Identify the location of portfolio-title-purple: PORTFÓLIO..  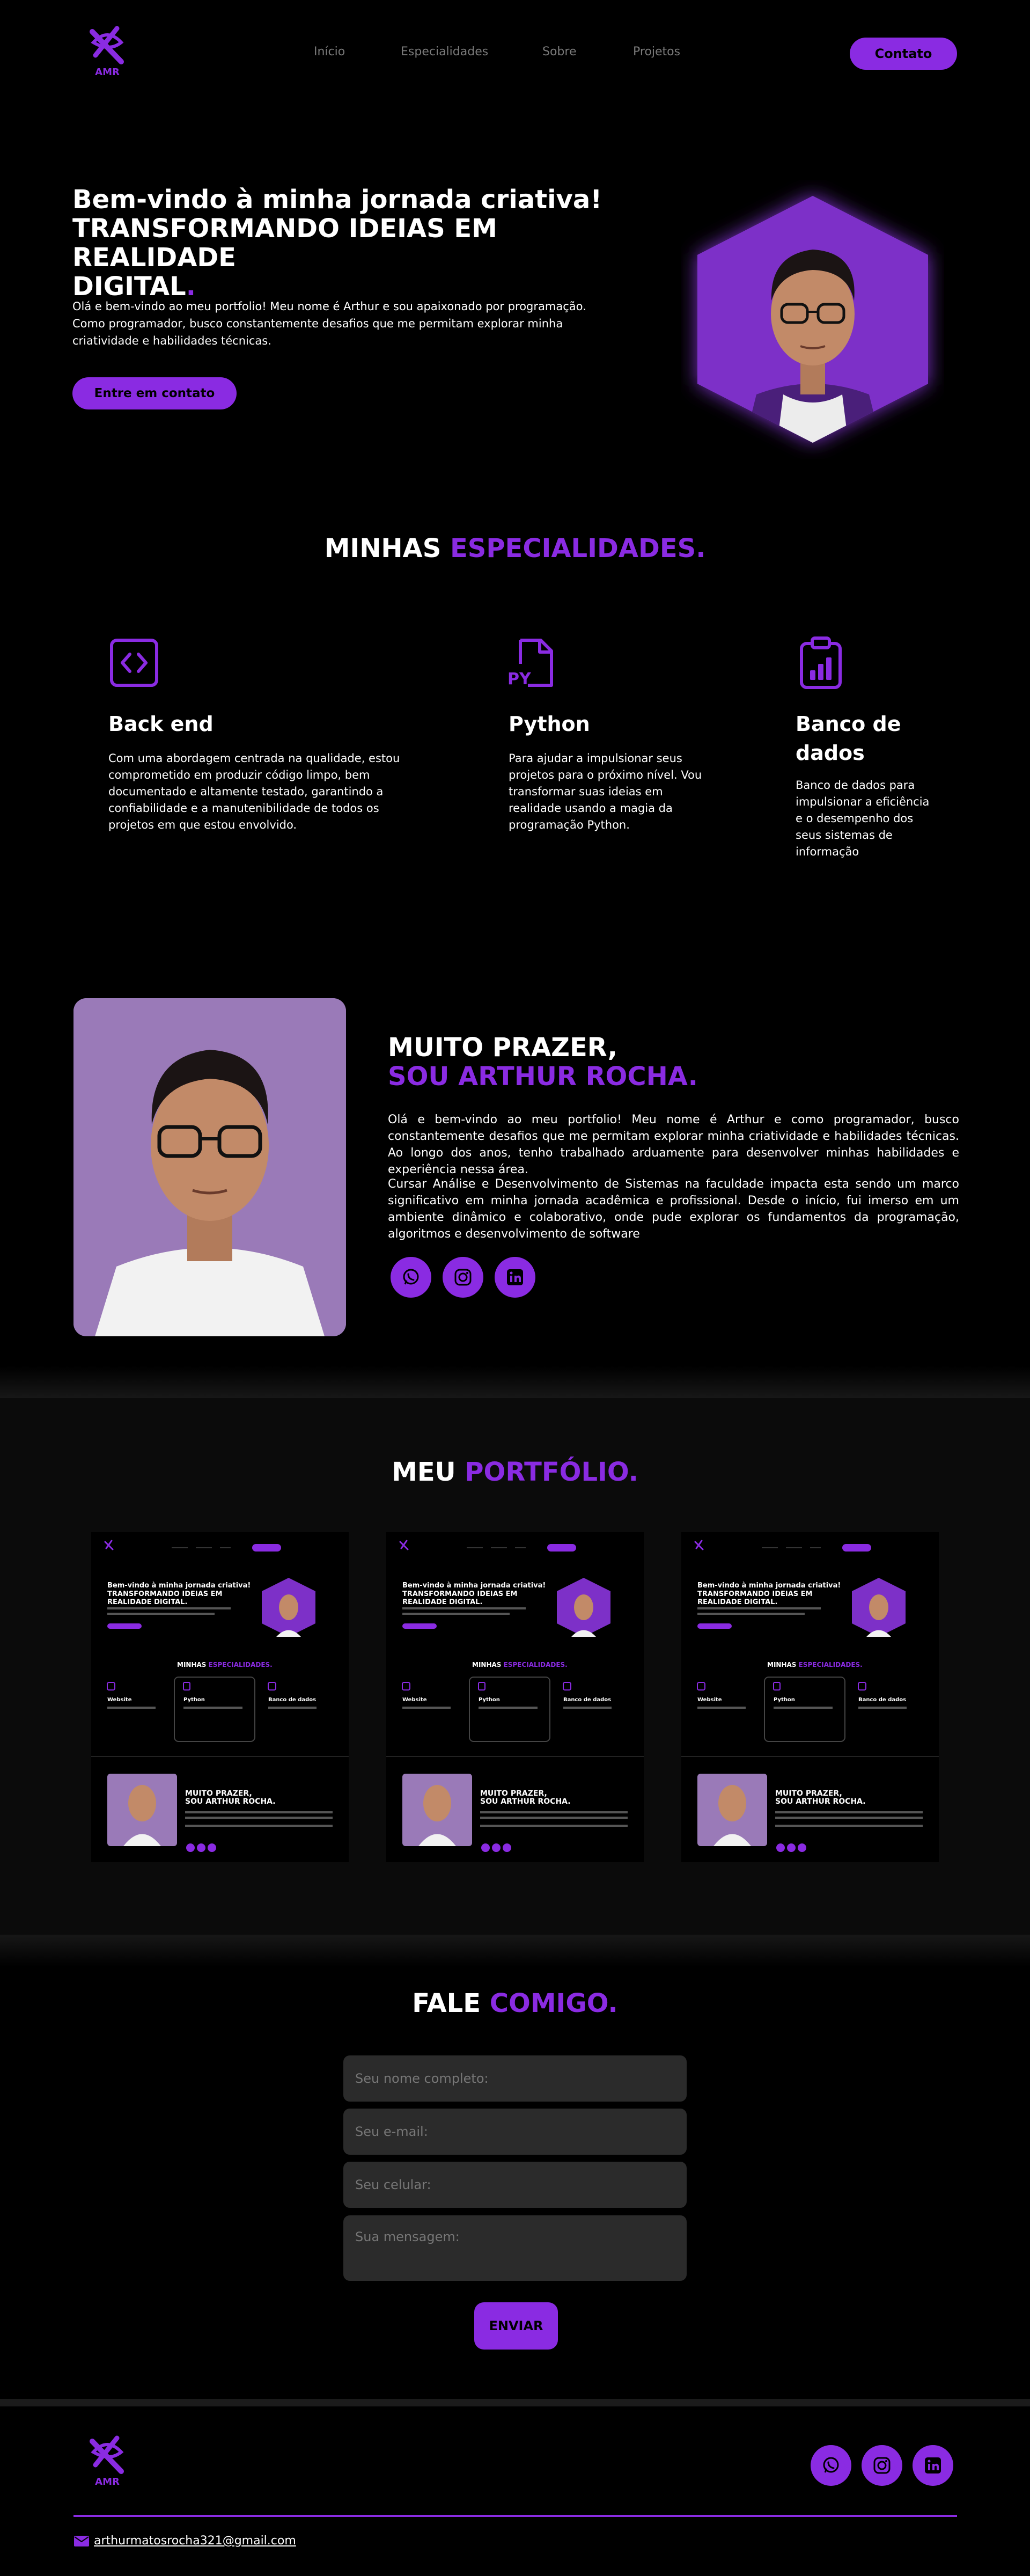
(551, 1472).